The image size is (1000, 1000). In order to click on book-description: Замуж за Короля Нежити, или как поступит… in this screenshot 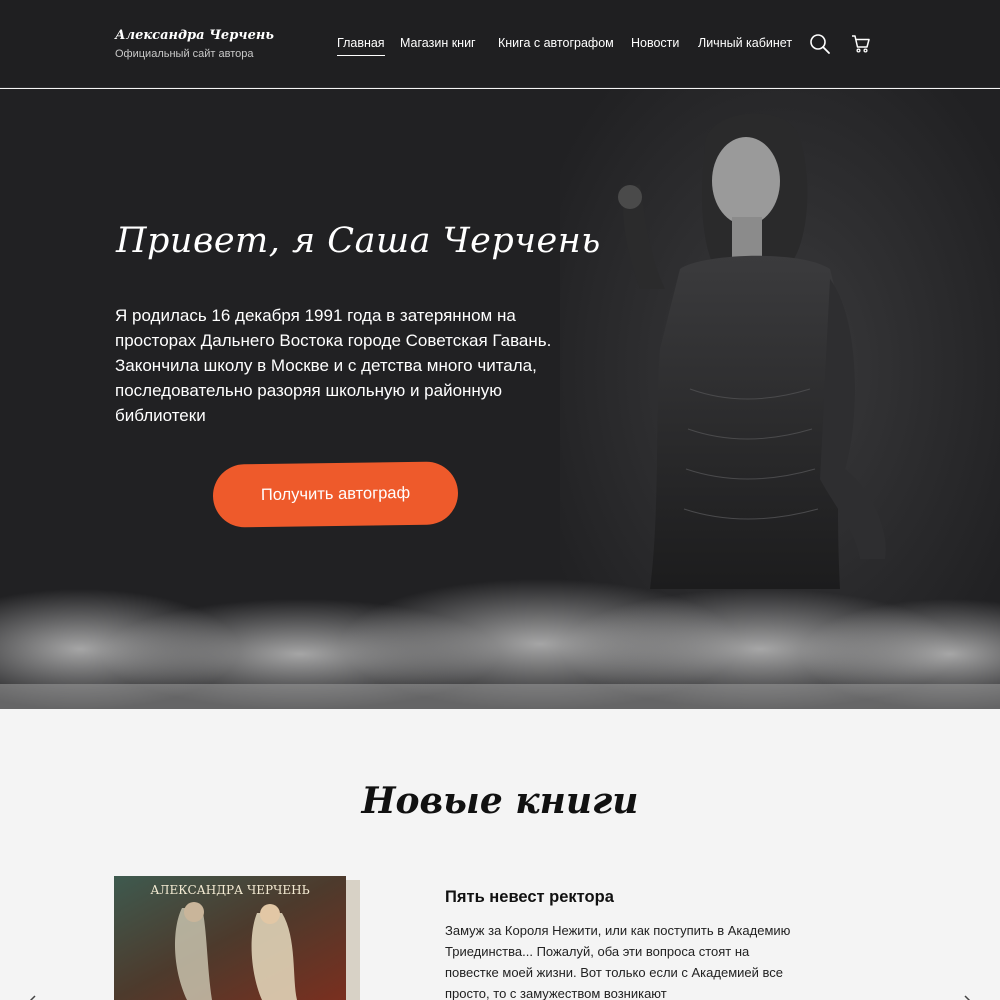, I will do `click(618, 961)`.